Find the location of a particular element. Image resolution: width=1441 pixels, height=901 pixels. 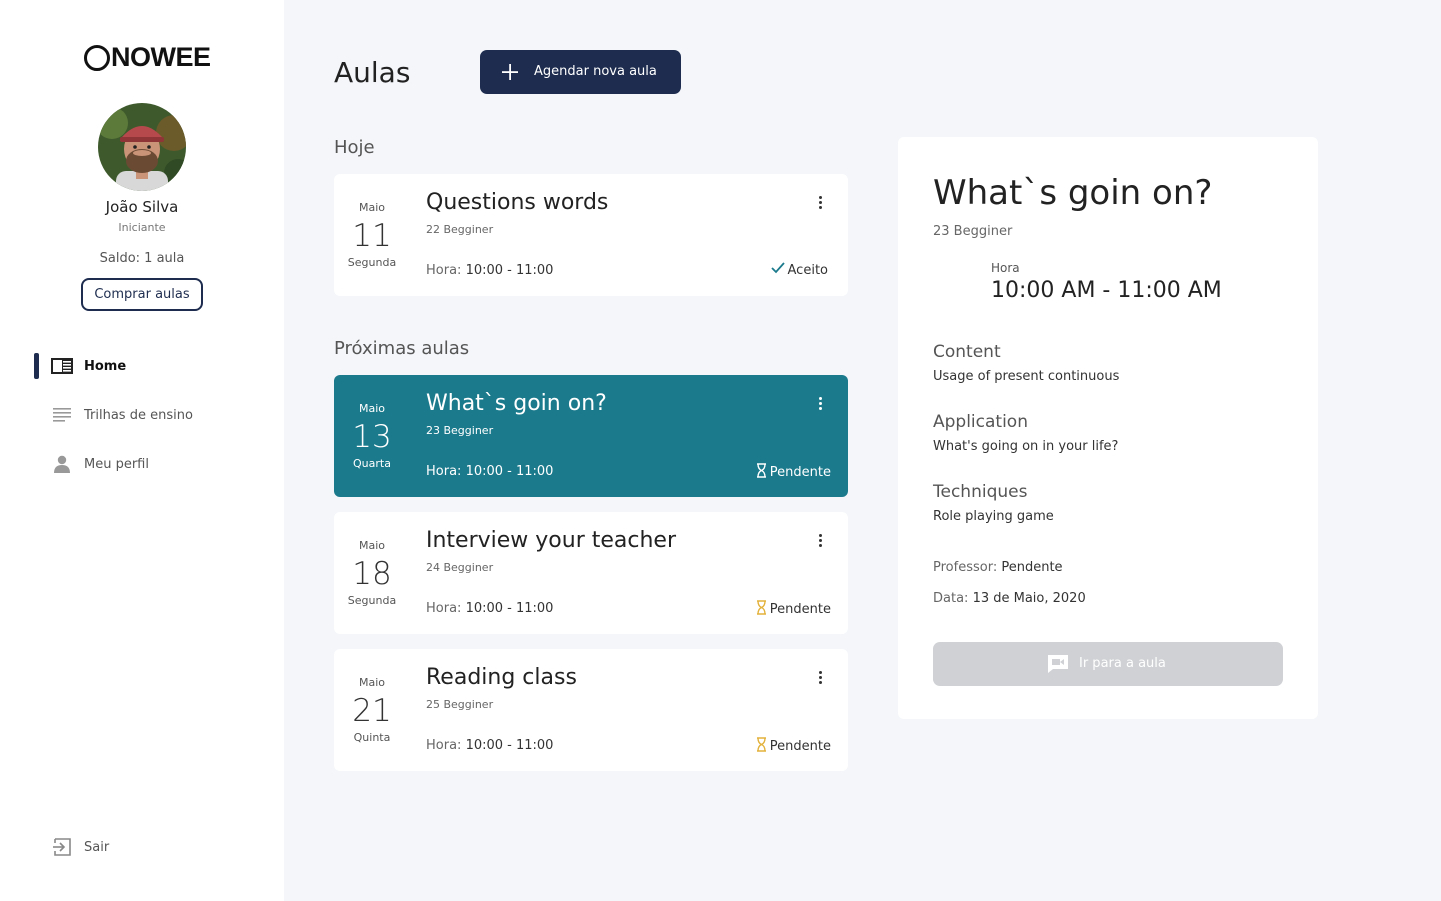

detail-content-value: Usage of present continuous is located at coordinates (1026, 376).